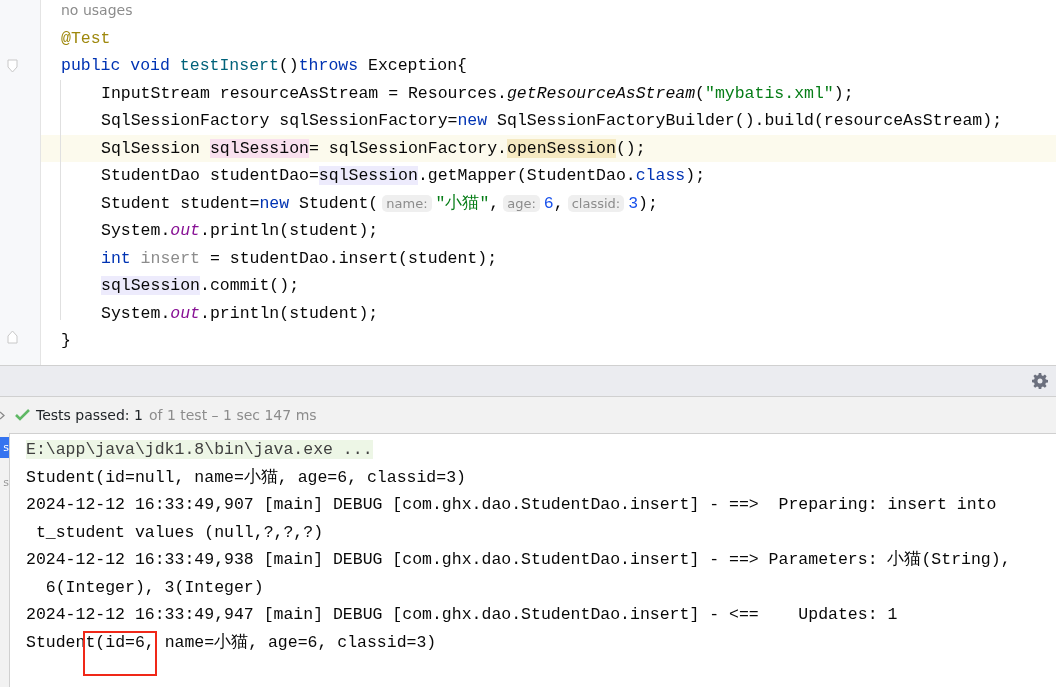 The image size is (1056, 687). What do you see at coordinates (179, 532) in the screenshot?
I see `console-line: t_student values (null,?,?,?)` at bounding box center [179, 532].